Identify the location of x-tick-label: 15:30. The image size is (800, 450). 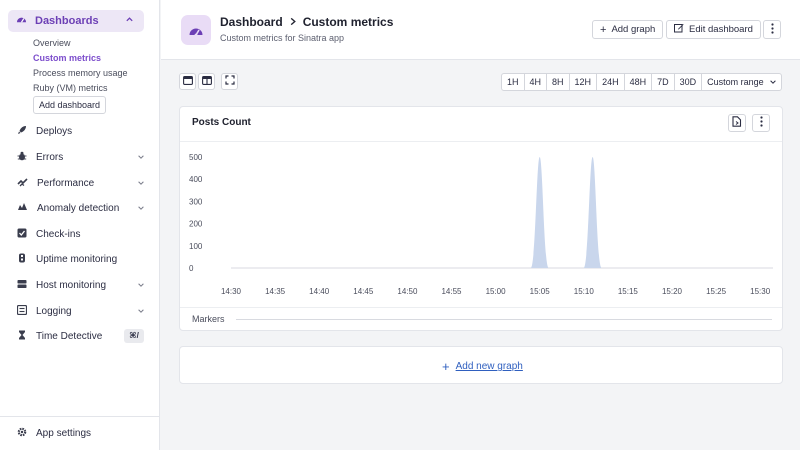
(760, 291).